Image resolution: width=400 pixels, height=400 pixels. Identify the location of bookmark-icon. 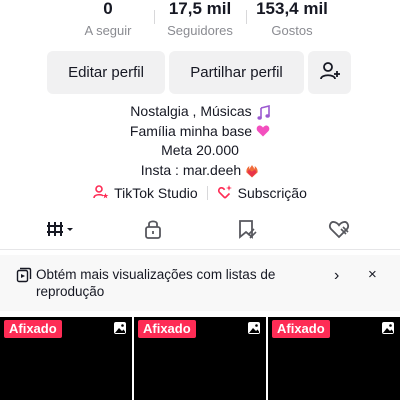
(247, 231).